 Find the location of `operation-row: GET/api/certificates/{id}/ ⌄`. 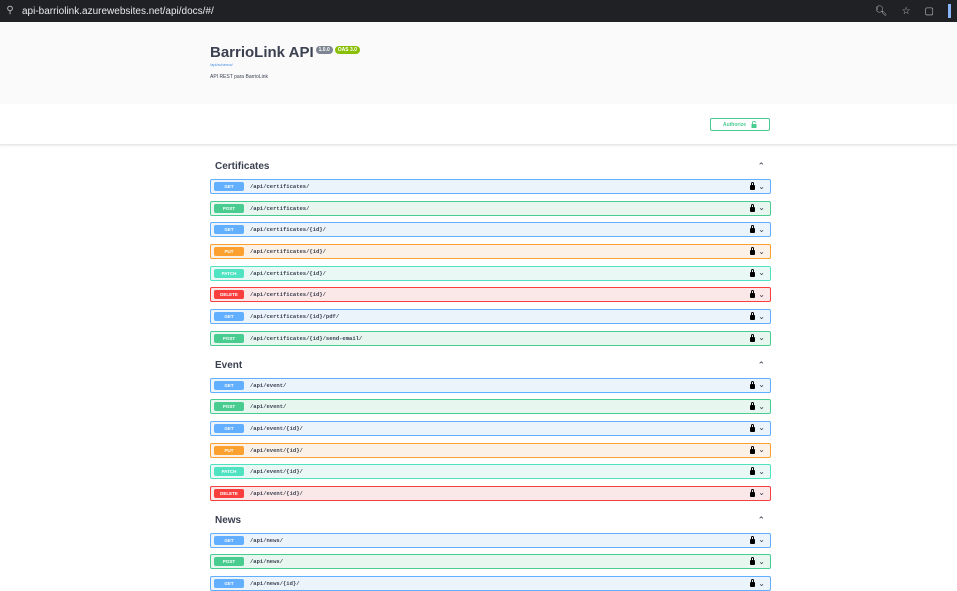

operation-row: GET/api/certificates/{id}/ ⌄ is located at coordinates (490, 230).